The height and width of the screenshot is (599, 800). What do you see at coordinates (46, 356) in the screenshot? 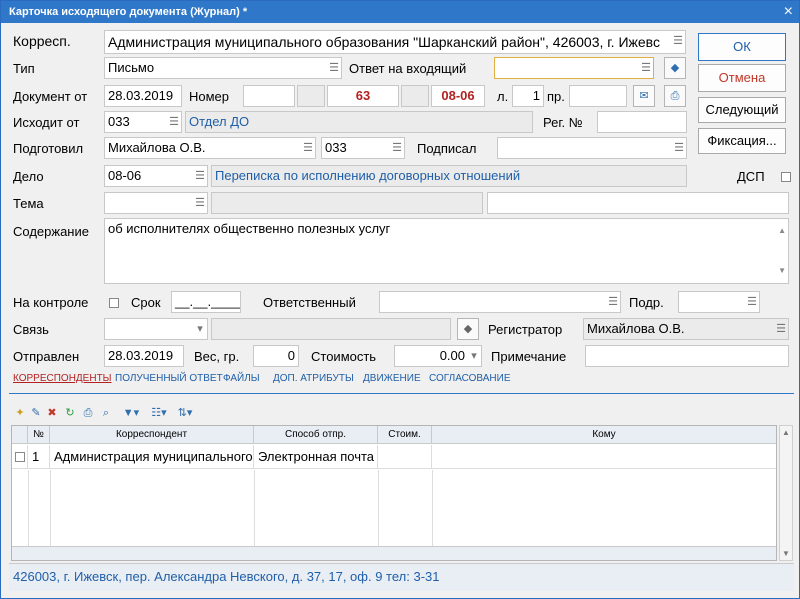
I see `sent-label: Отправлен` at bounding box center [46, 356].